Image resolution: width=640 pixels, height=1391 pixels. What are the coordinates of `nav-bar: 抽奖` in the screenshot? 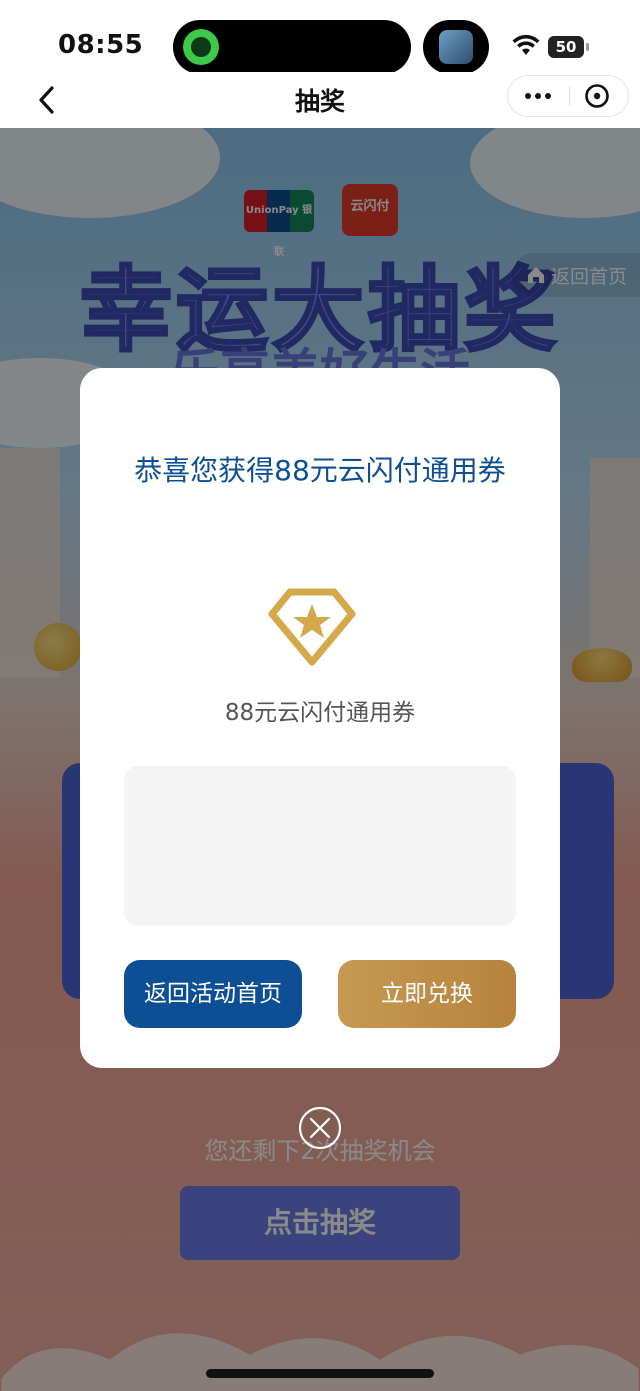 It's located at (320, 100).